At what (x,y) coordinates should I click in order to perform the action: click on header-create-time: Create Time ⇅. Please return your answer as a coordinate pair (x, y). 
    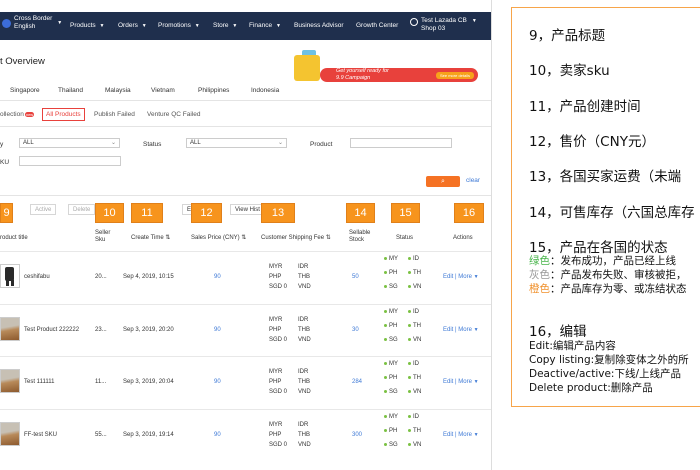
    Looking at the image, I should click on (150, 238).